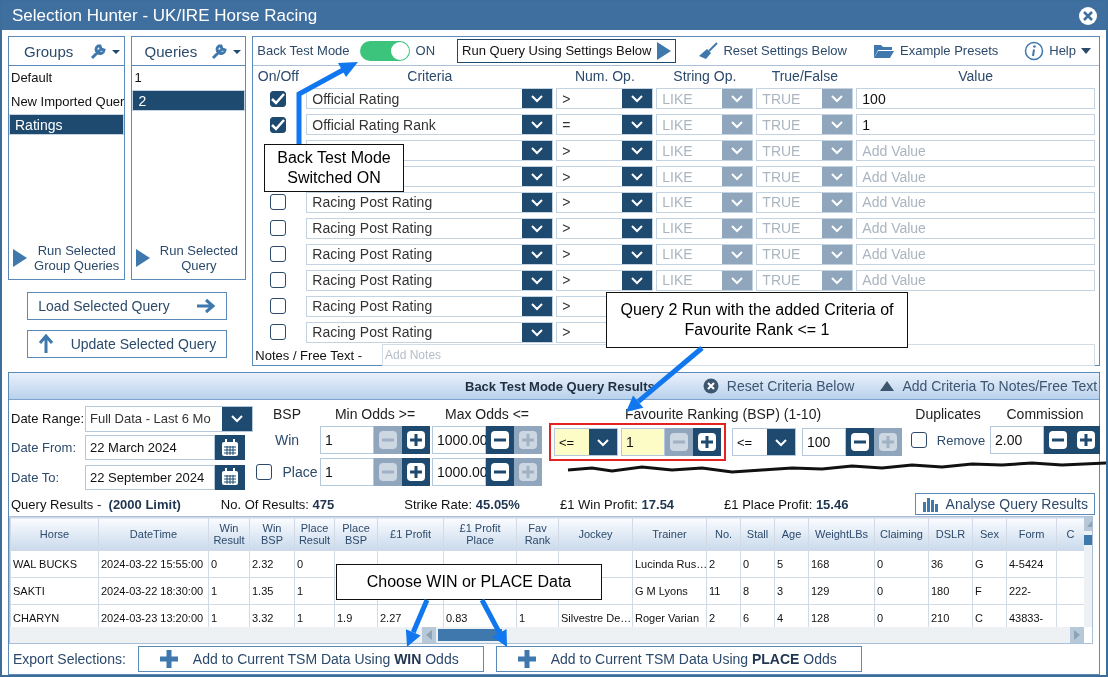 The height and width of the screenshot is (677, 1108). I want to click on export-button: Add to Current TSM Data Using WIN Odds, so click(310, 659).